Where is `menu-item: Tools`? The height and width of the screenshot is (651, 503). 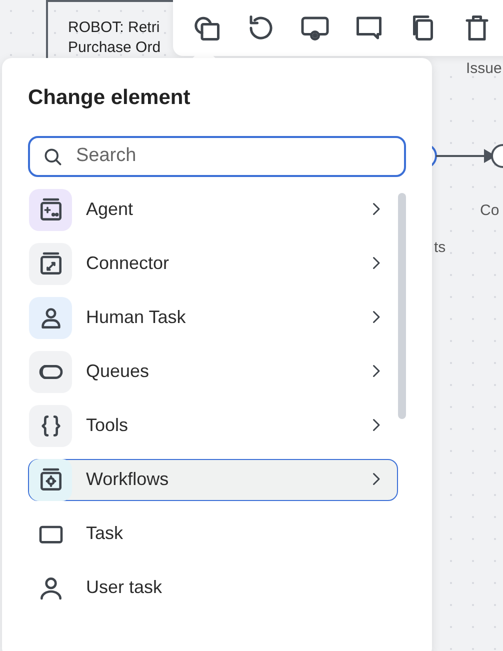
menu-item: Tools is located at coordinates (213, 425).